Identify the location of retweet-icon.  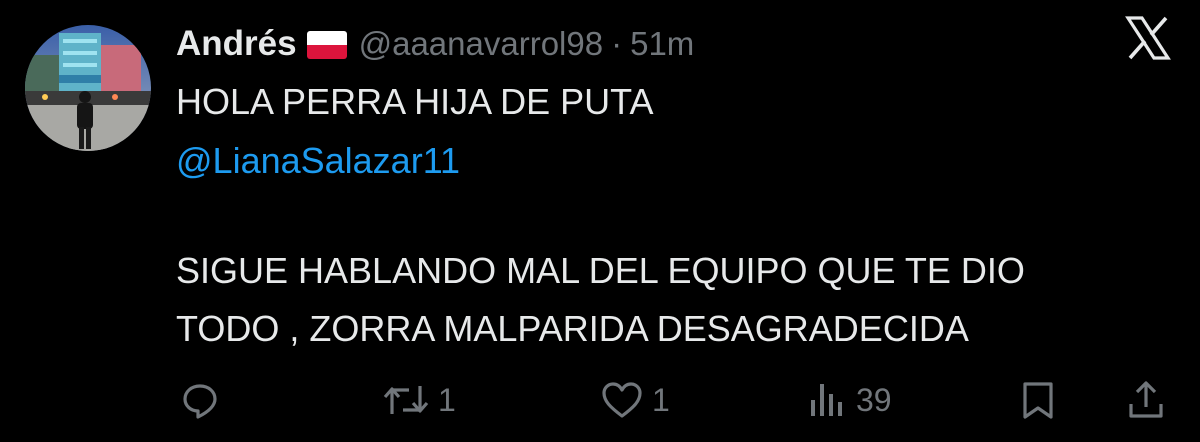
(406, 400).